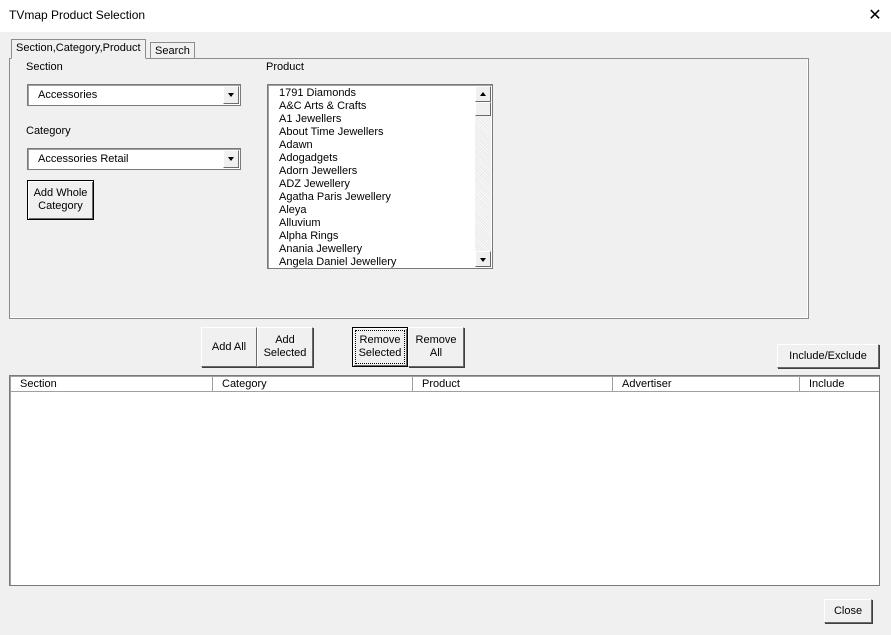  I want to click on scroll-up-icon, so click(483, 94).